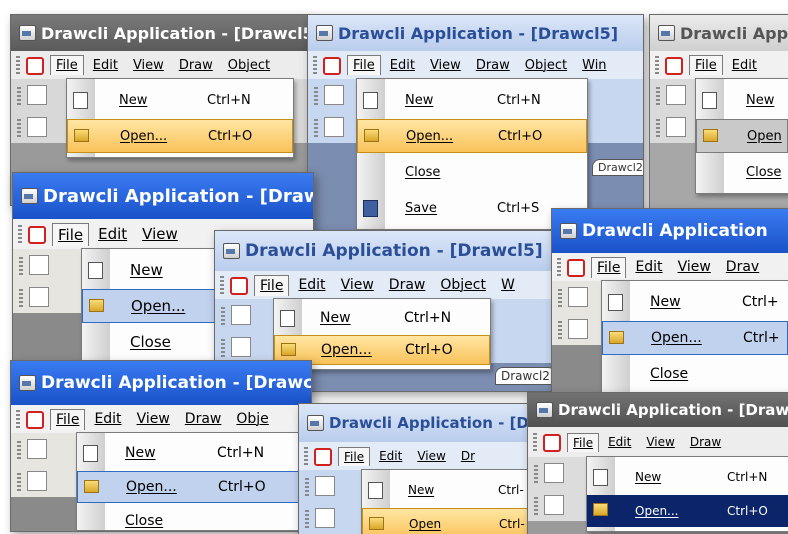  What do you see at coordinates (695, 338) in the screenshot?
I see `menu-entry-open: Open... Ctrl+` at bounding box center [695, 338].